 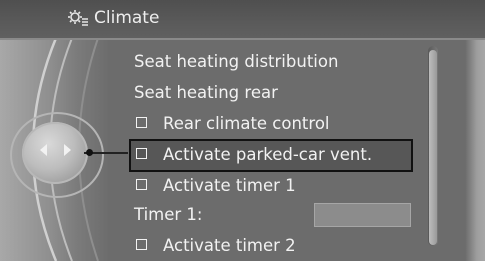 I want to click on selection-connector-dot, so click(x=89, y=152).